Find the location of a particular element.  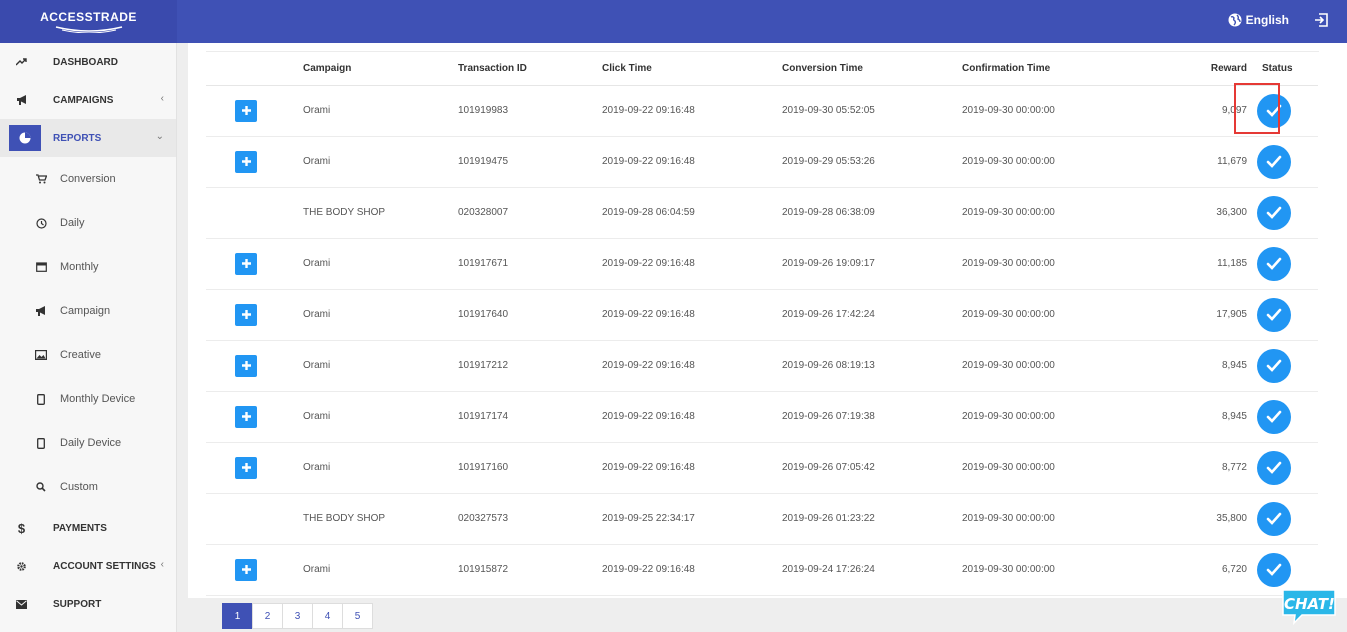

transaction-id-cell: 020328007 is located at coordinates (530, 213).